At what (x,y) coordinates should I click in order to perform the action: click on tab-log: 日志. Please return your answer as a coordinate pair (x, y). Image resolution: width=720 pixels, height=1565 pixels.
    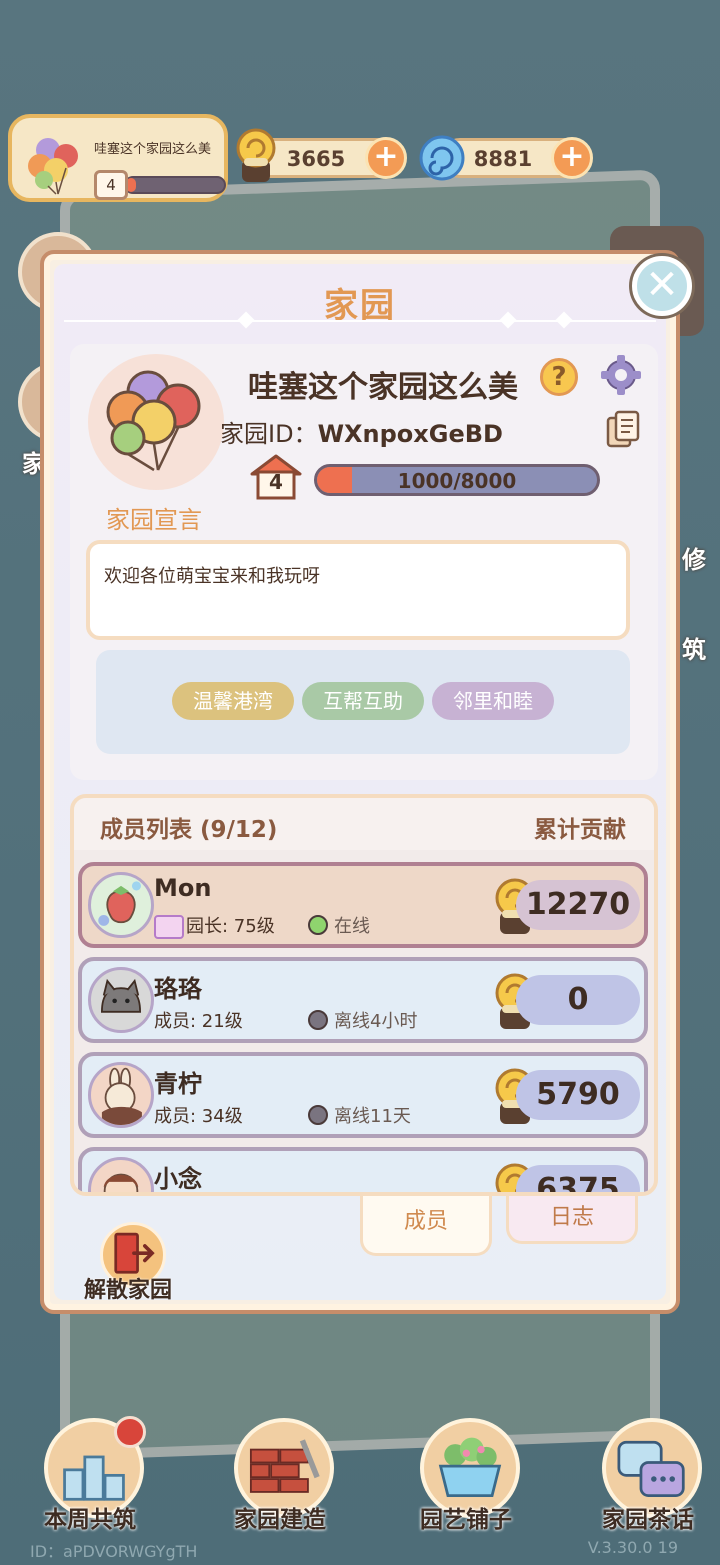
    Looking at the image, I should click on (572, 1220).